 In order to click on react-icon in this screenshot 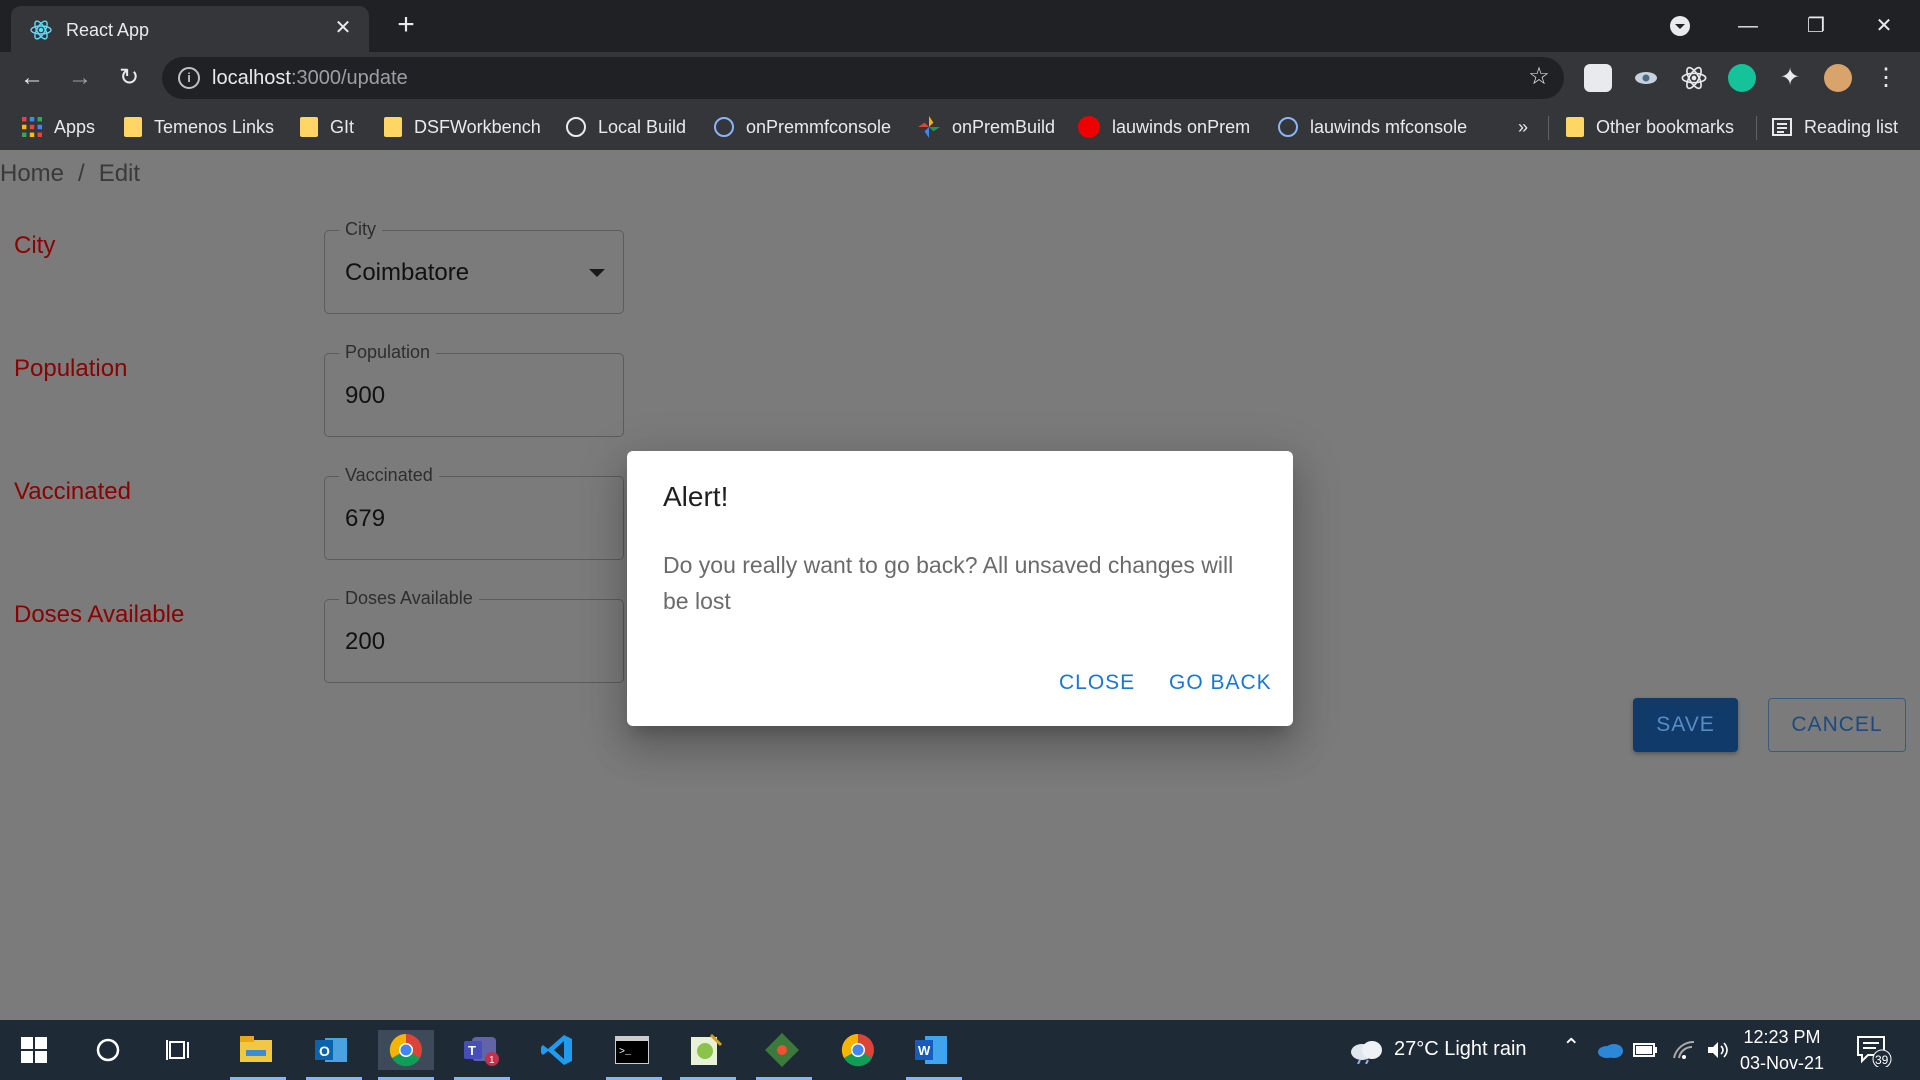, I will do `click(41, 30)`.